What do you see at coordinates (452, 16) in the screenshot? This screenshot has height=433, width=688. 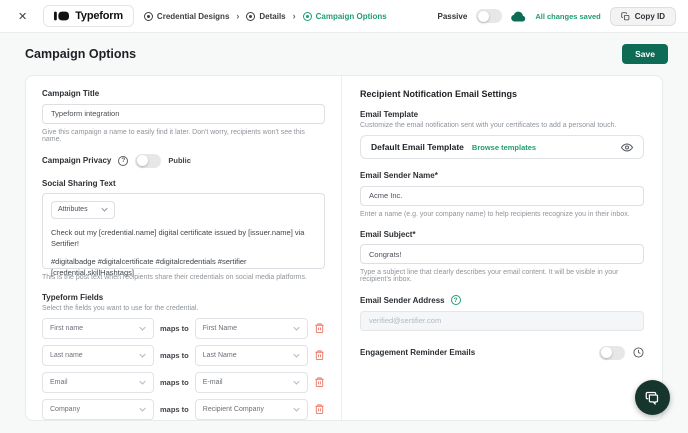 I see `passive-label: Passive` at bounding box center [452, 16].